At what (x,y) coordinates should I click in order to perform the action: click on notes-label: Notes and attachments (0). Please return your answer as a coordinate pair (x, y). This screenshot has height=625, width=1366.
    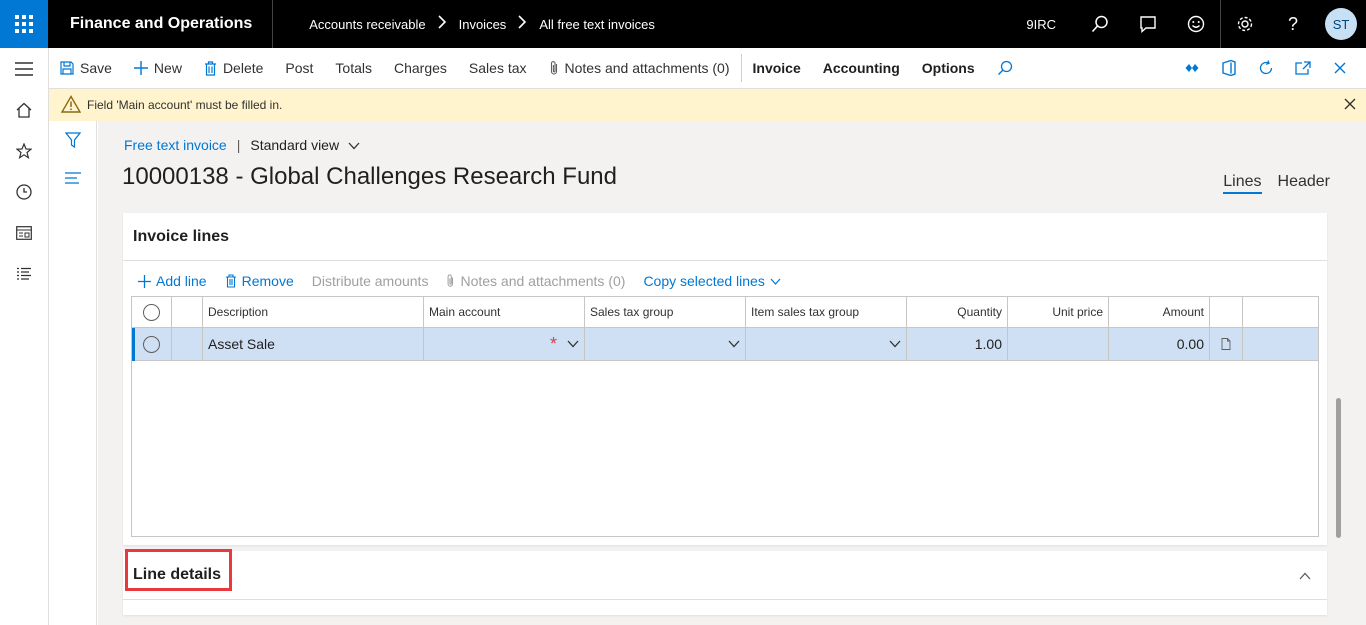
    Looking at the image, I should click on (647, 68).